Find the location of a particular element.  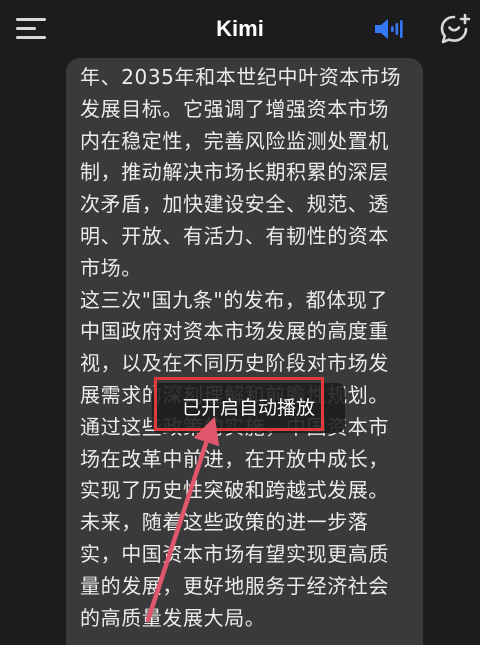

message-line: 视，以及在不同历史阶段对市场发 is located at coordinates (234, 363).